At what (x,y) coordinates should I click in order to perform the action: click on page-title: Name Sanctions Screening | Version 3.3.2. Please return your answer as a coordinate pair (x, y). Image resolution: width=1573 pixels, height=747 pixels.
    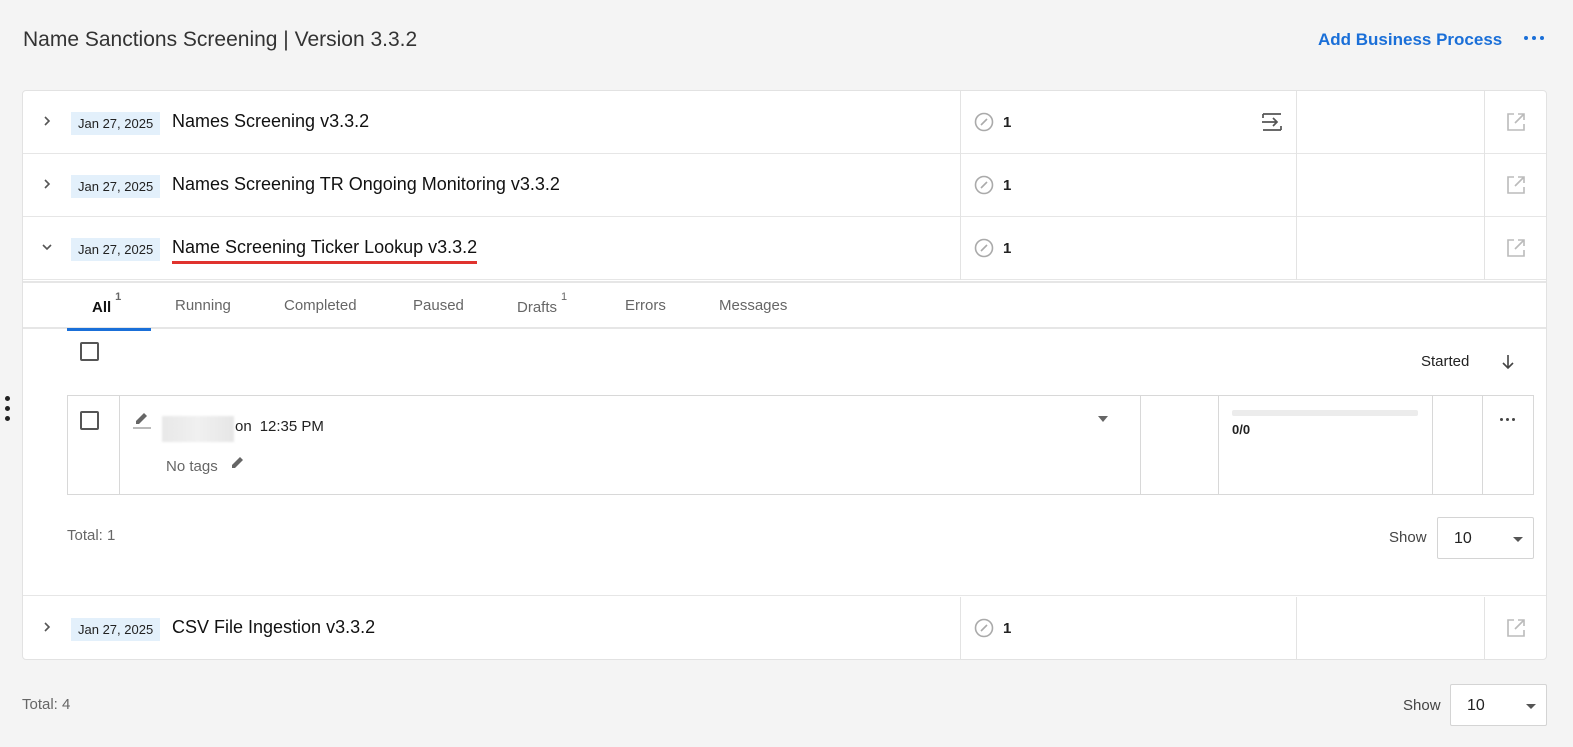
    Looking at the image, I should click on (220, 39).